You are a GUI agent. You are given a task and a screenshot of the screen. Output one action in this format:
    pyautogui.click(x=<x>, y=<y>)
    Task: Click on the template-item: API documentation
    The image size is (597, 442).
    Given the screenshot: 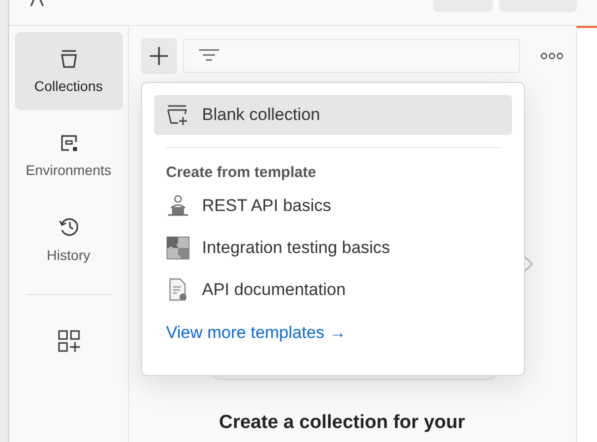 What is the action you would take?
    pyautogui.click(x=333, y=290)
    